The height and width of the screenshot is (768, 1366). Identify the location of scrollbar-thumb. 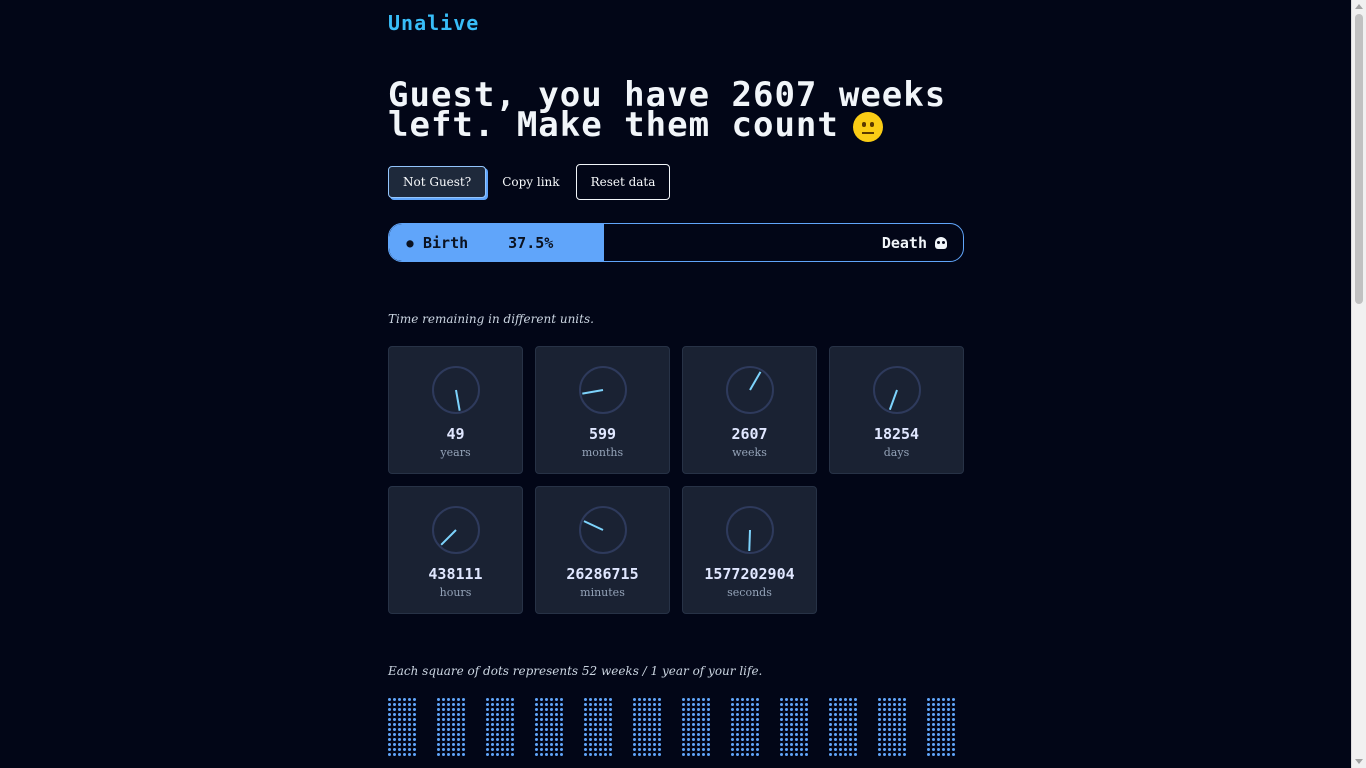
(1359, 159).